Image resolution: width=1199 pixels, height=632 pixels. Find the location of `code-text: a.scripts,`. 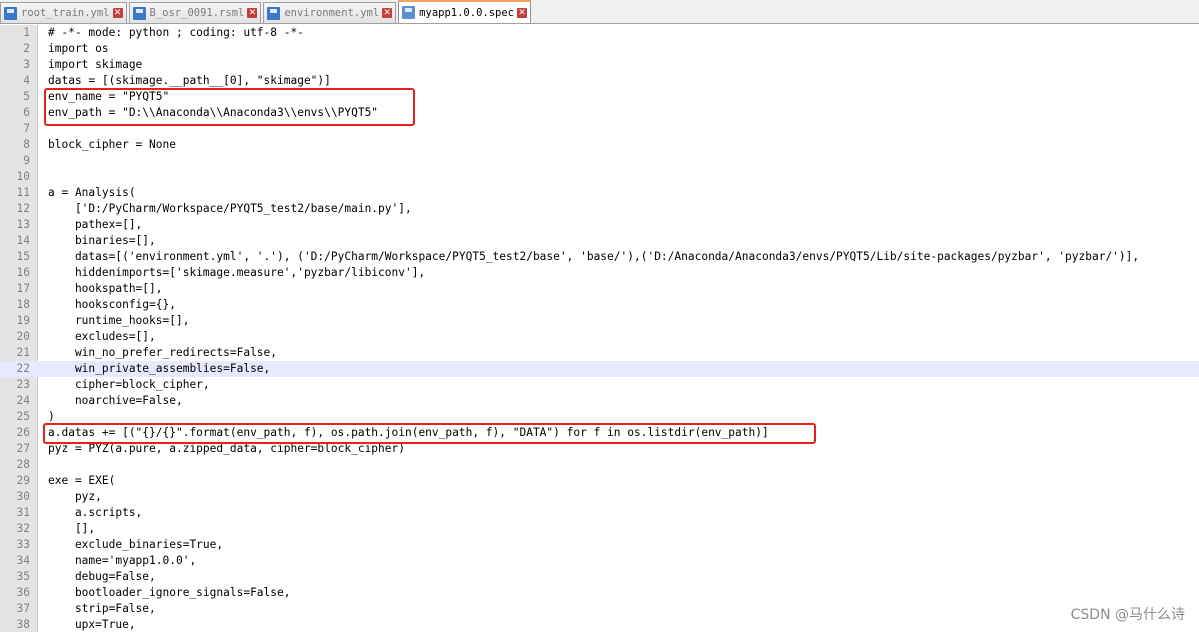

code-text: a.scripts, is located at coordinates (95, 512).